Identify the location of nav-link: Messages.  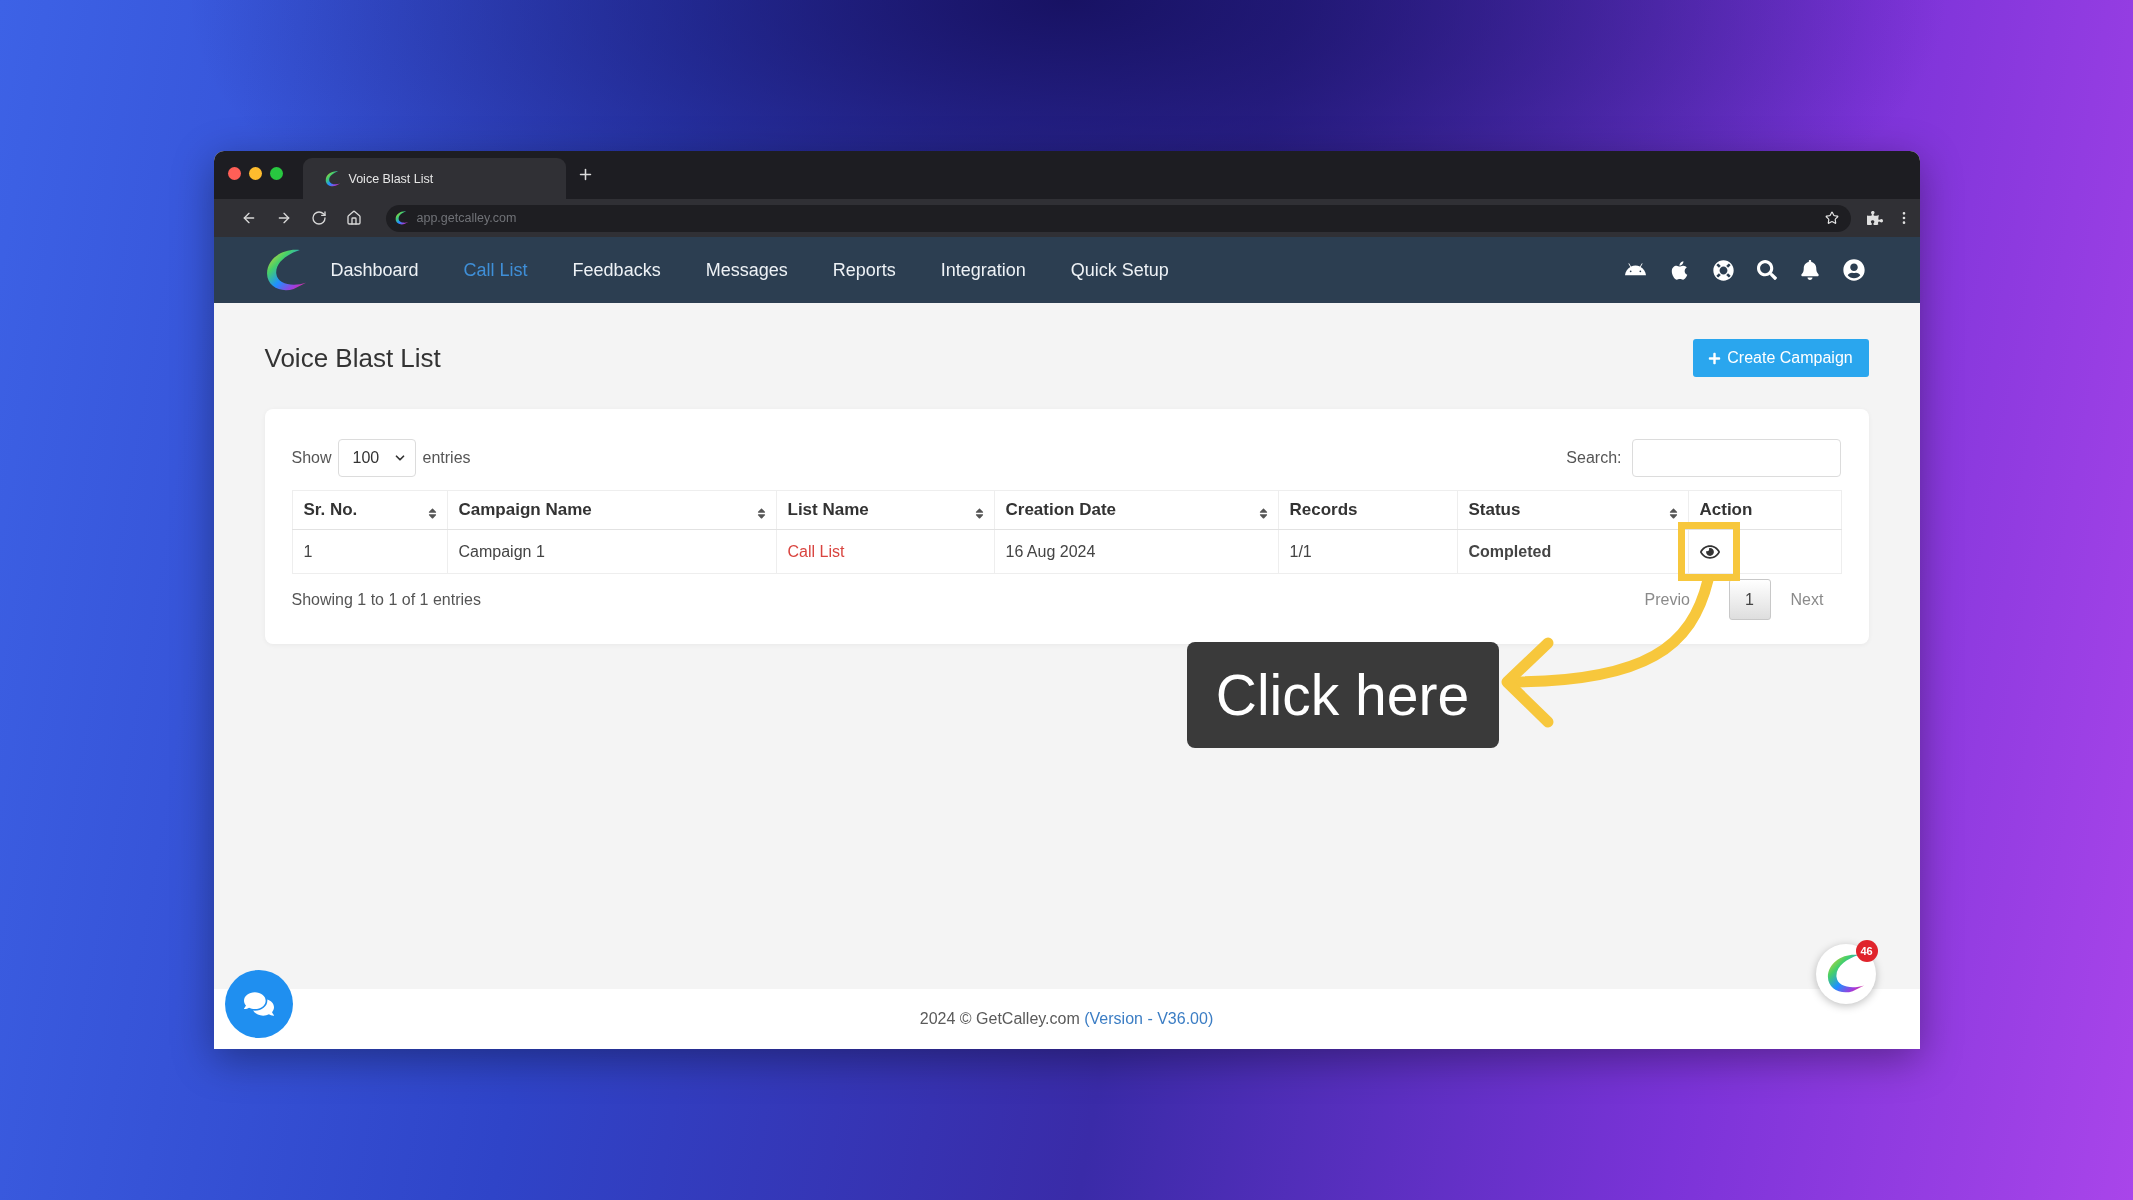
(746, 270).